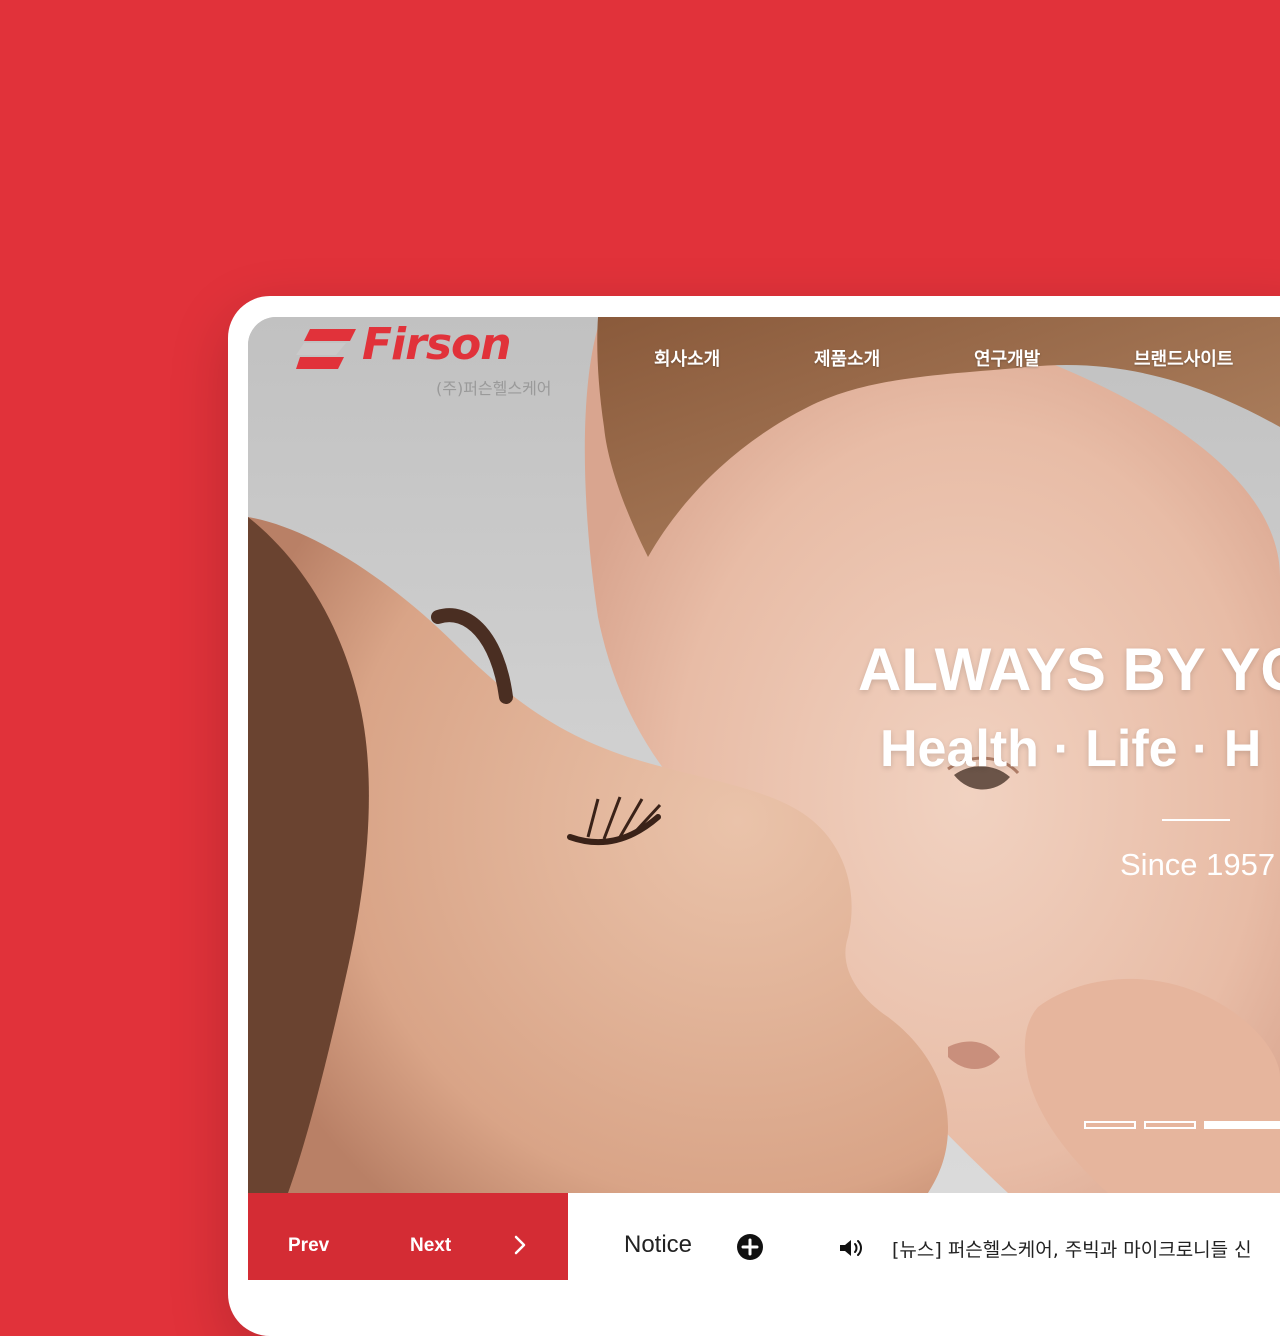 This screenshot has width=1280, height=1336. Describe the element at coordinates (1072, 1248) in the screenshot. I see `news-ticker-item: [뉴스] 퍼슨헬스케어, 주빅과 마이크로니들 신` at that location.